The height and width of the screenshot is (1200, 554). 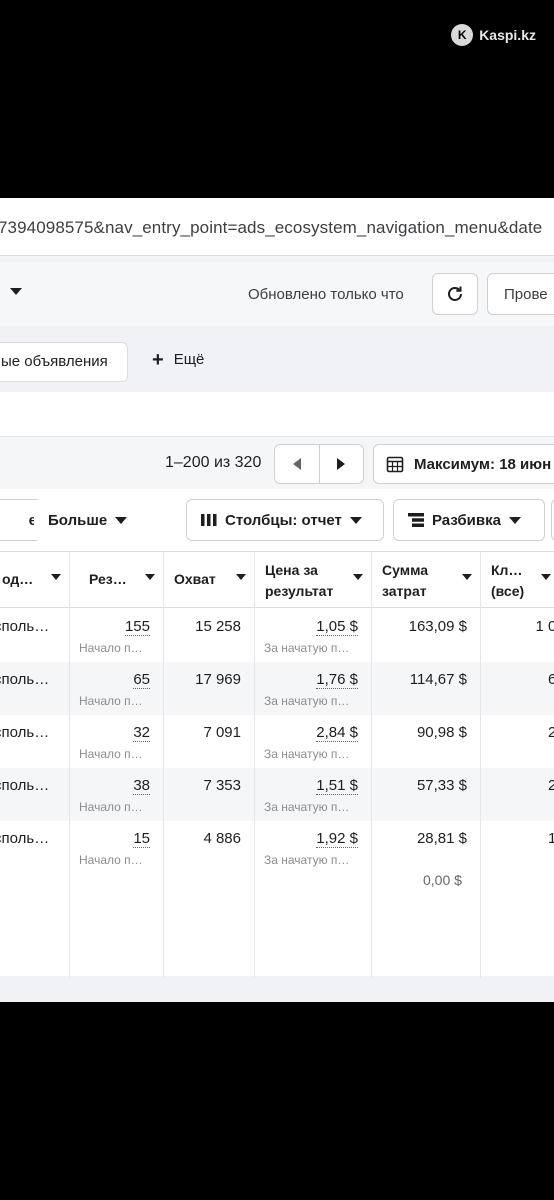 What do you see at coordinates (213, 462) in the screenshot?
I see `pager-count: 1–200 из 320` at bounding box center [213, 462].